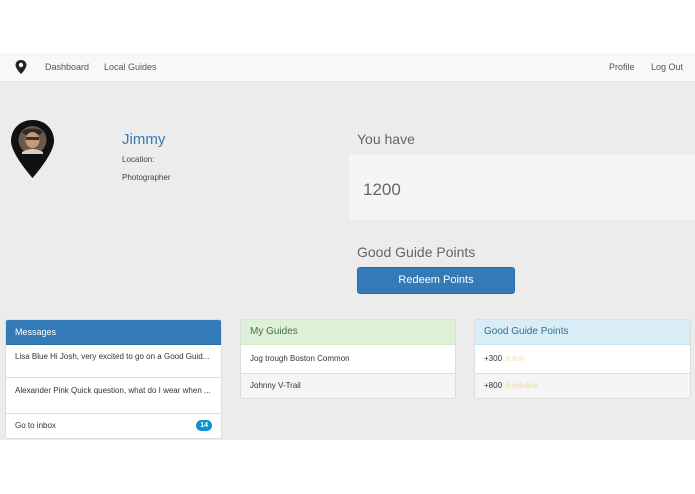 This screenshot has height=494, width=695. What do you see at coordinates (348, 386) in the screenshot?
I see `guide-item: Johnny V-Trail` at bounding box center [348, 386].